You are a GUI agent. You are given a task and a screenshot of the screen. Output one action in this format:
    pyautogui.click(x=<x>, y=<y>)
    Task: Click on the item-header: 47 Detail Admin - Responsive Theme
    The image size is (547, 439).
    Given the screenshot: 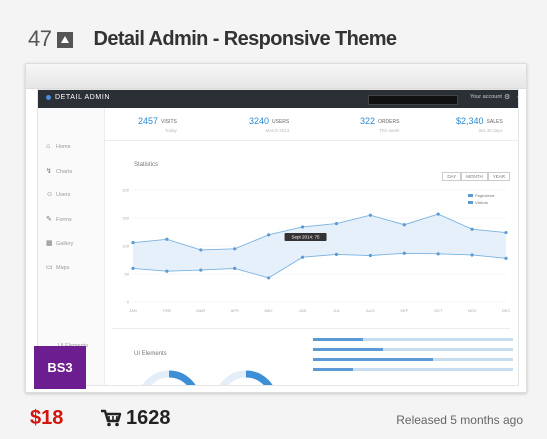 What is the action you would take?
    pyautogui.click(x=212, y=39)
    